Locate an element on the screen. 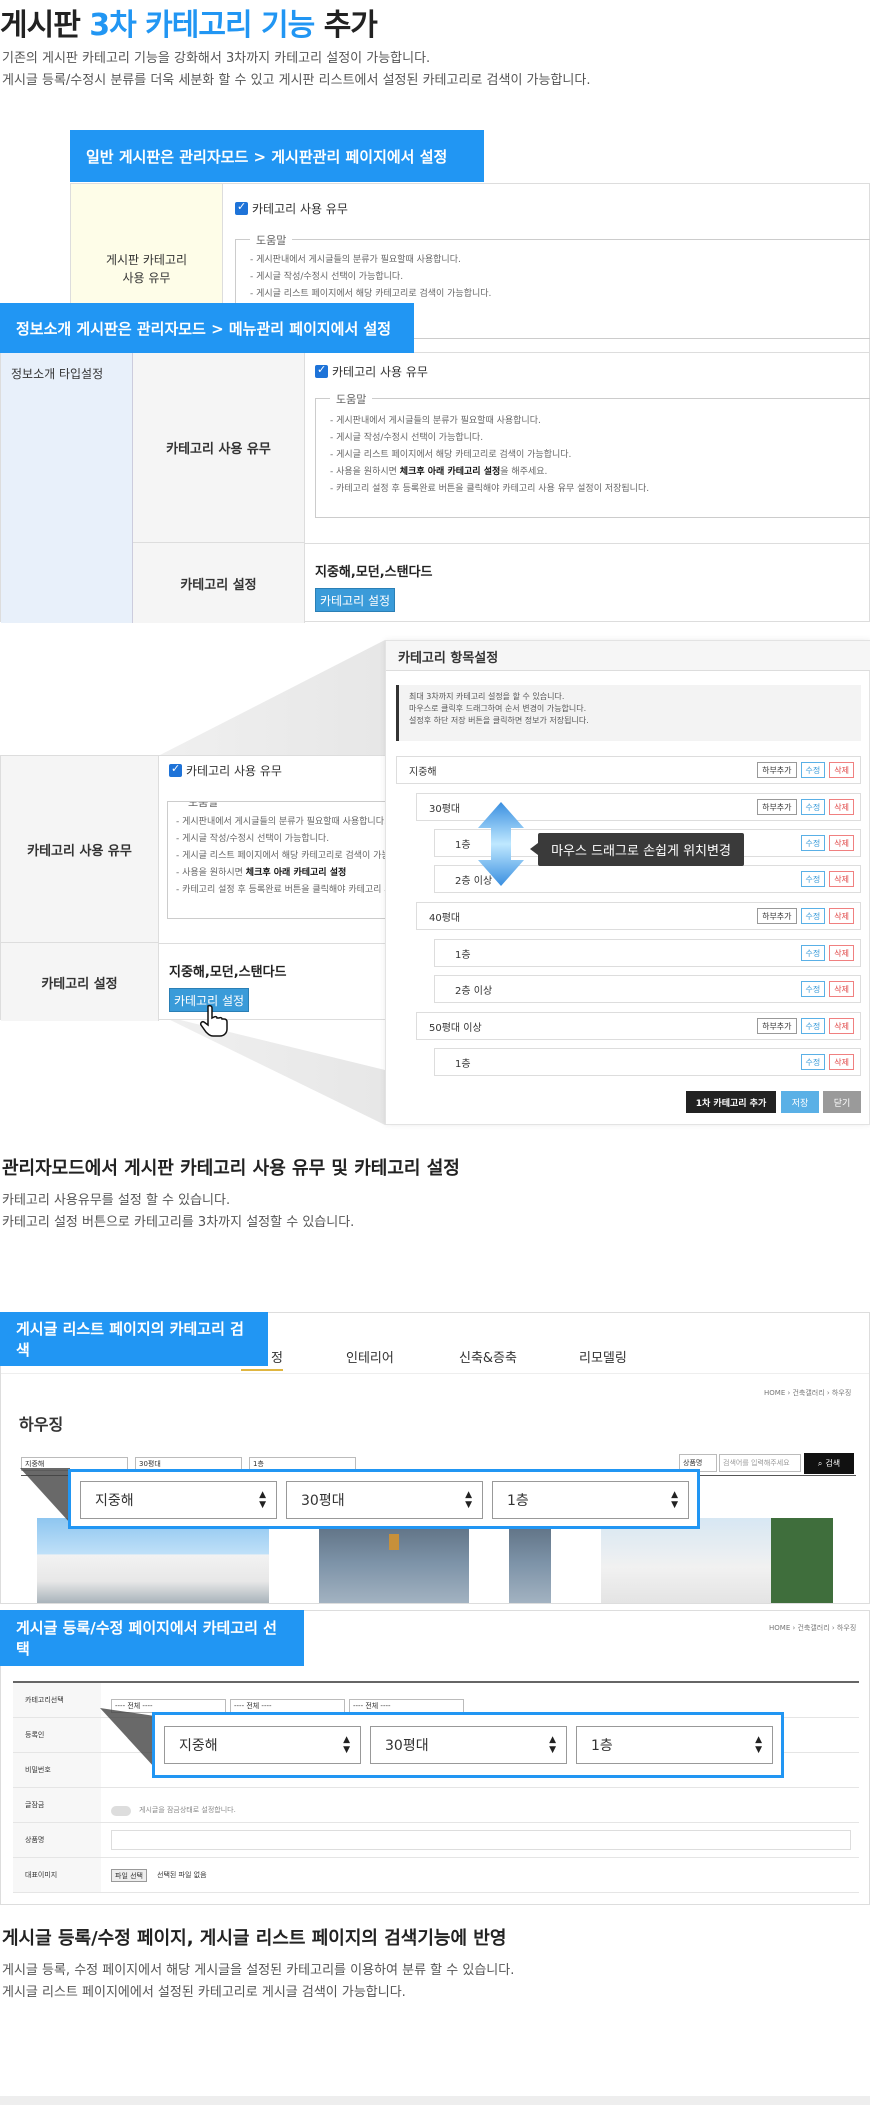  info-type-label: 정보소개 타입설정 is located at coordinates (57, 374).